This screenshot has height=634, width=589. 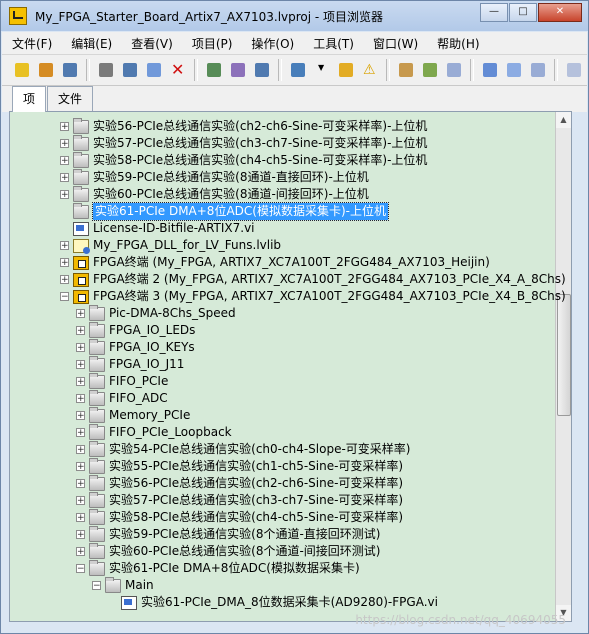 I want to click on new-button, so click(x=22, y=70).